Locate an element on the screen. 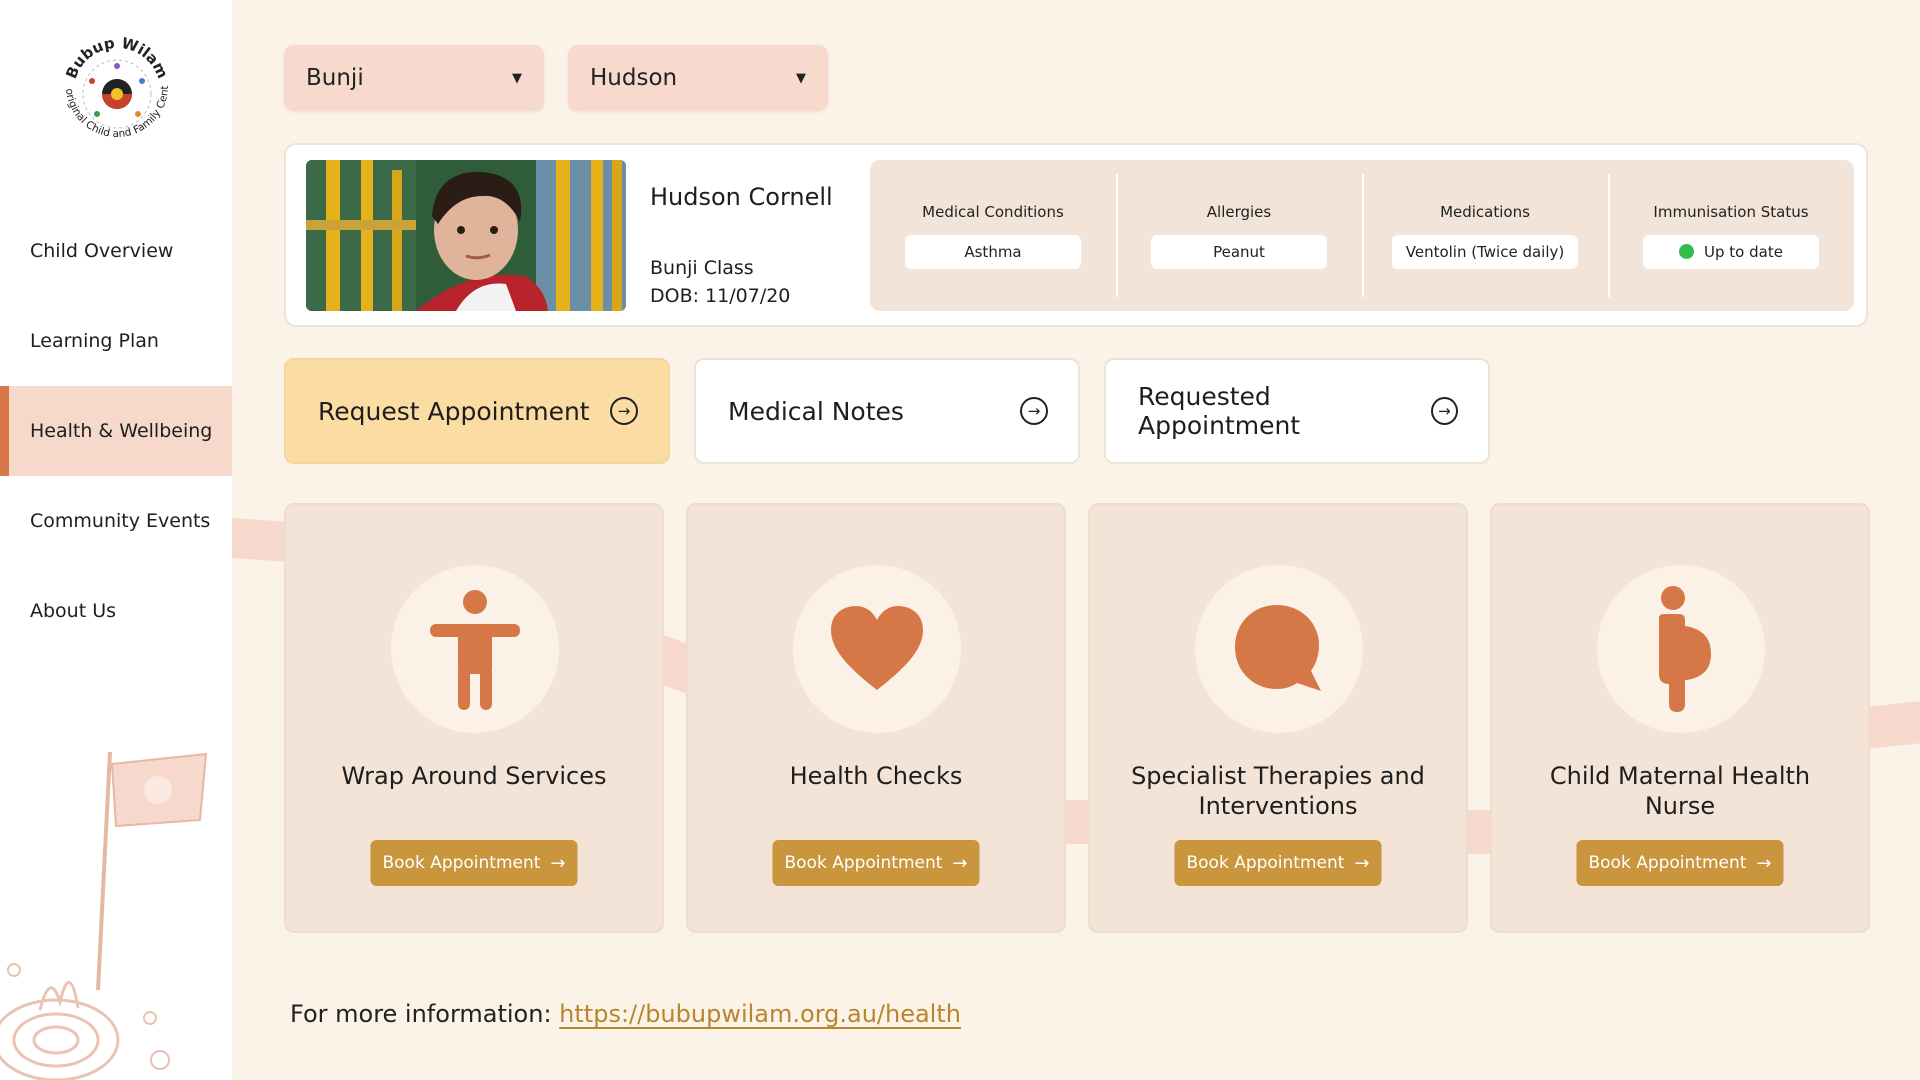  service-title: Health Checks is located at coordinates (876, 776).